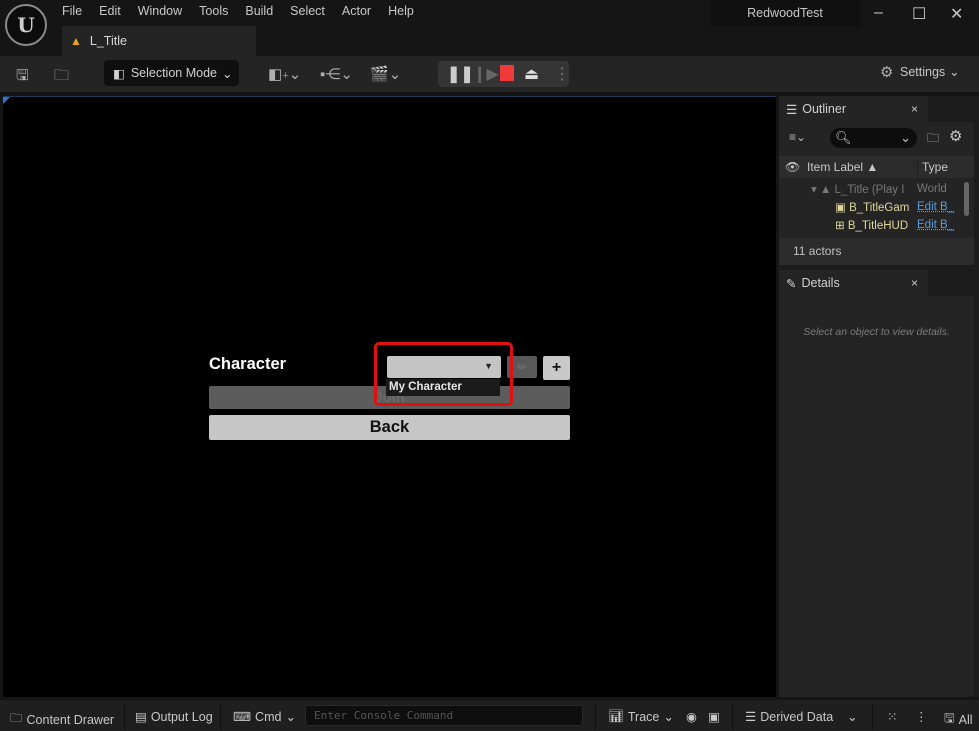 The height and width of the screenshot is (731, 979). I want to click on minimize-icon: –, so click(878, 13).